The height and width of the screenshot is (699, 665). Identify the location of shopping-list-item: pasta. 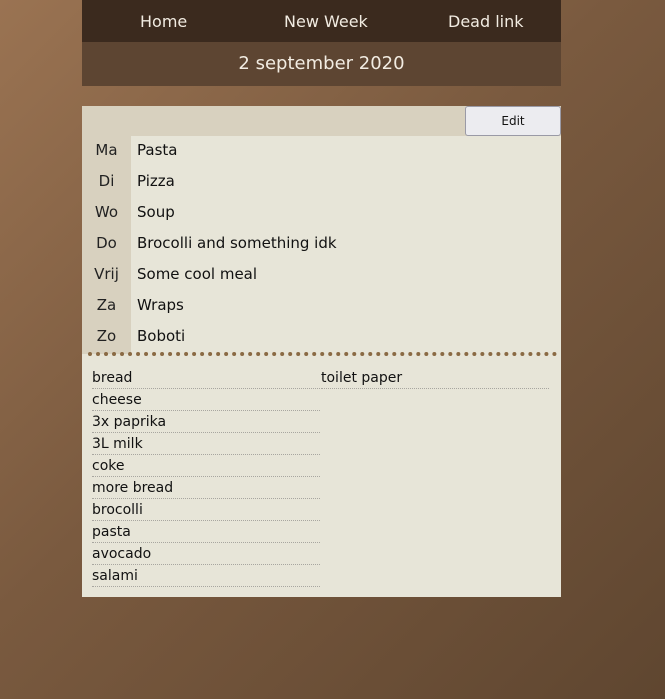
(206, 532).